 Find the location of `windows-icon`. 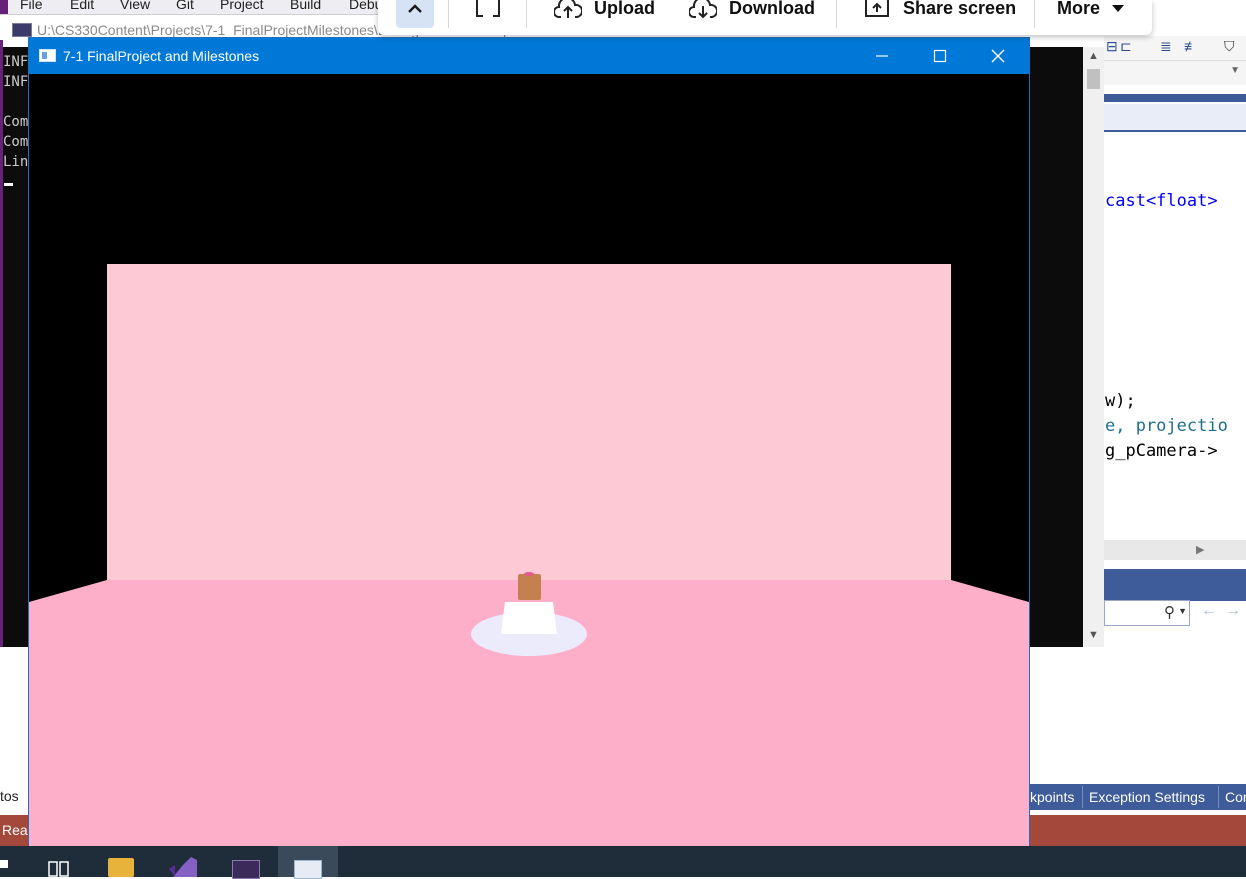

windows-icon is located at coordinates (4, 864).